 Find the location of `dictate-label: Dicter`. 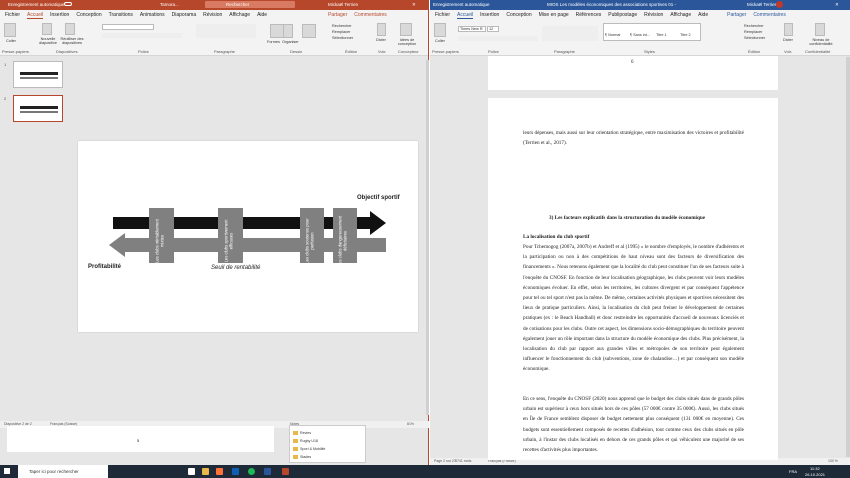

dictate-label: Dicter is located at coordinates (381, 40).